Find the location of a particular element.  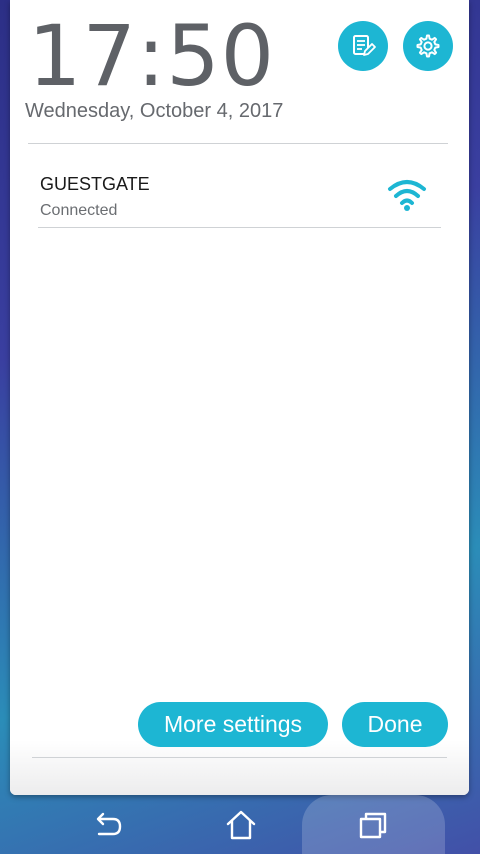

notes-edit-icon is located at coordinates (364, 45).